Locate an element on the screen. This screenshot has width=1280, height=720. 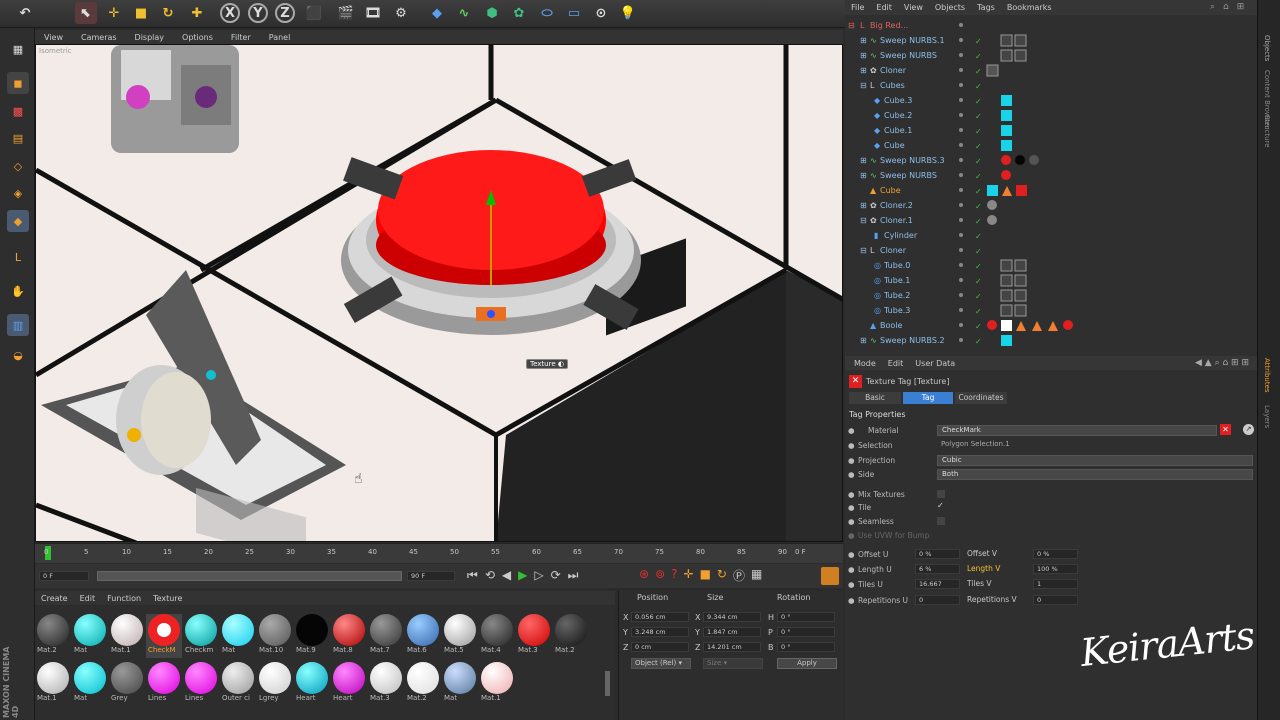
size-z-field: 14.201 cm is located at coordinates (732, 647).